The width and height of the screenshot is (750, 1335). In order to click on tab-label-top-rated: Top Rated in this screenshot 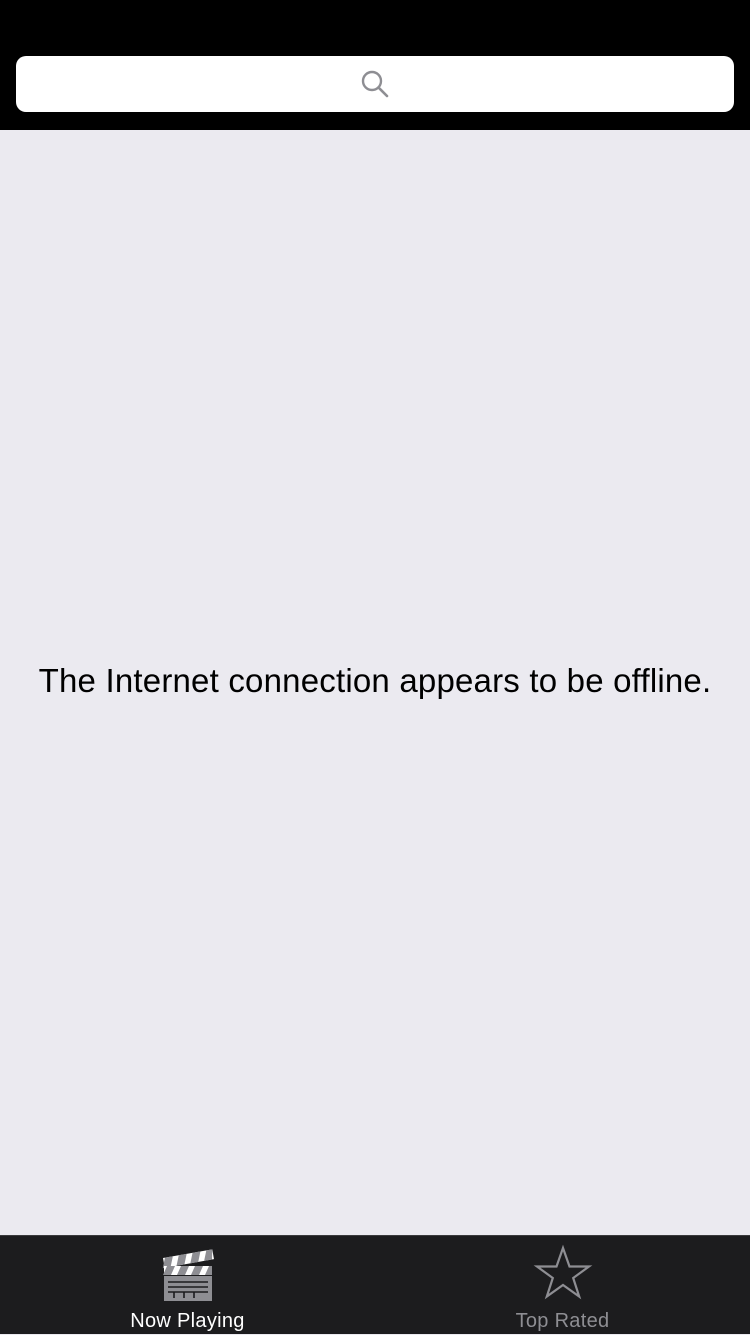, I will do `click(562, 1321)`.